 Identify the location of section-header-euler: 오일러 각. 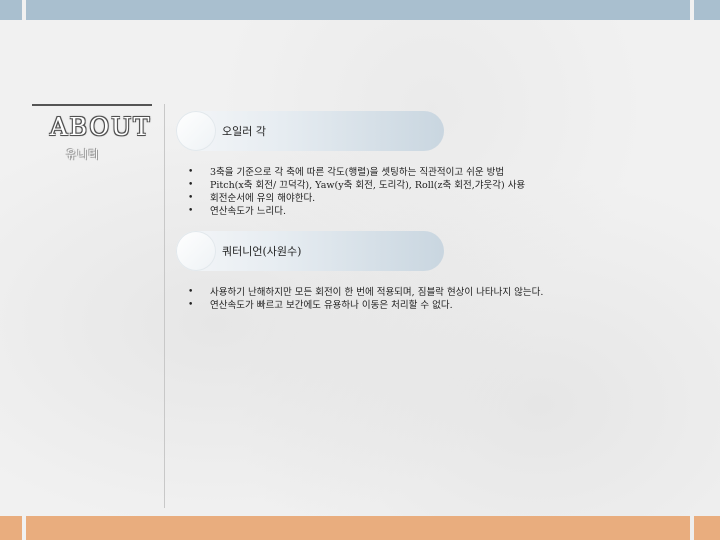
(310, 131).